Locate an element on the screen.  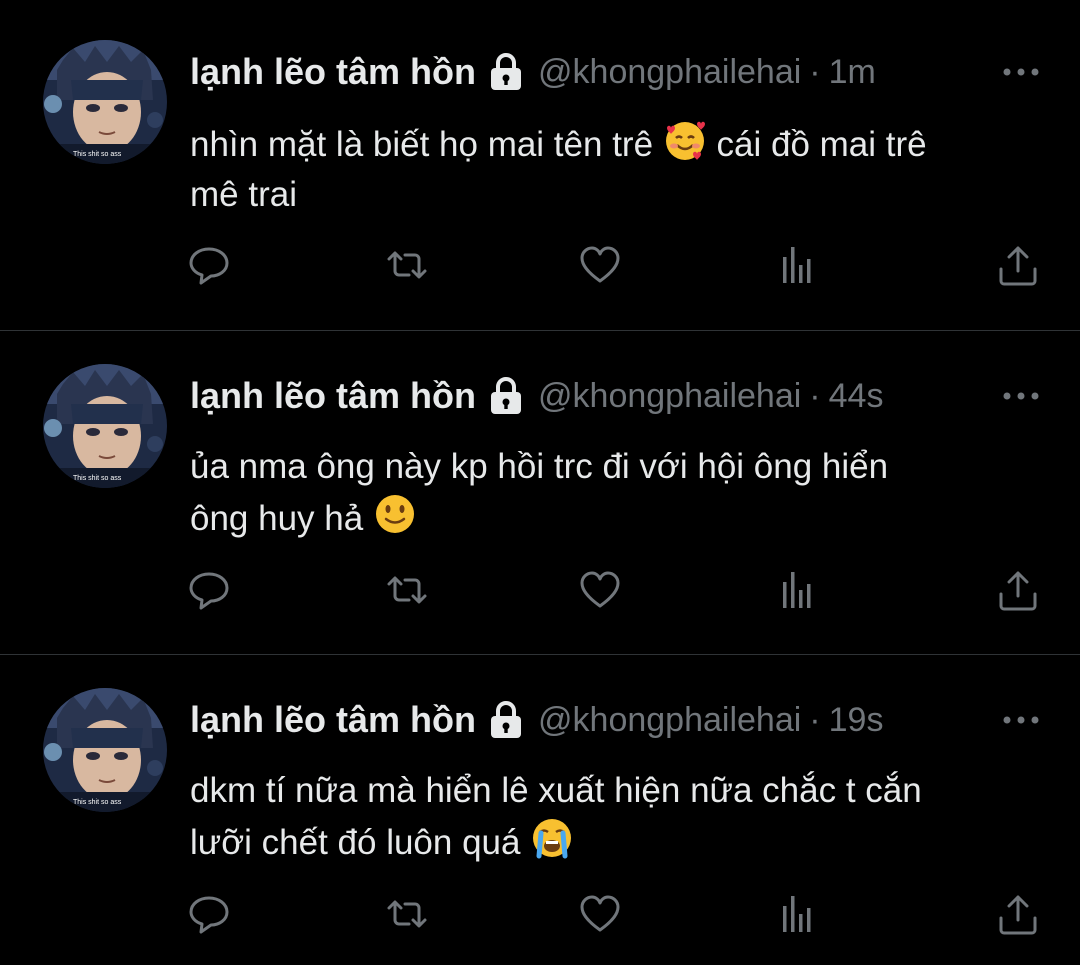
text-line: ông huy hả is located at coordinates (277, 518).